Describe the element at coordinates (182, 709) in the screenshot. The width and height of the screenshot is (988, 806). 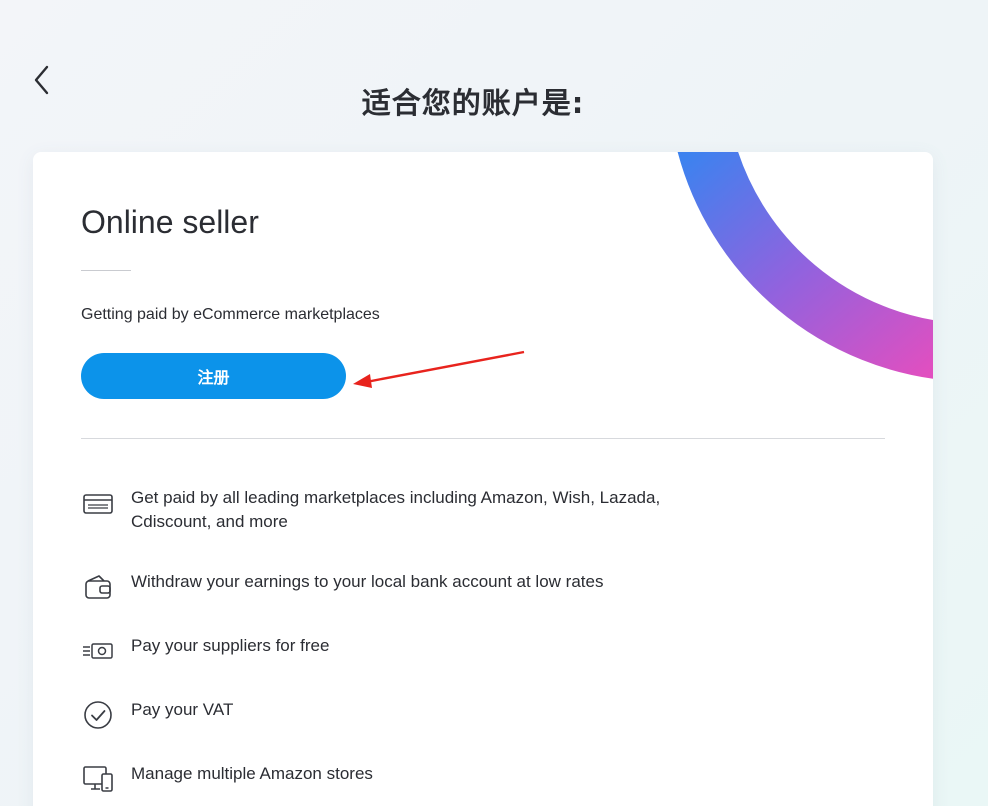
I see `feature-text: Pay your VAT` at that location.